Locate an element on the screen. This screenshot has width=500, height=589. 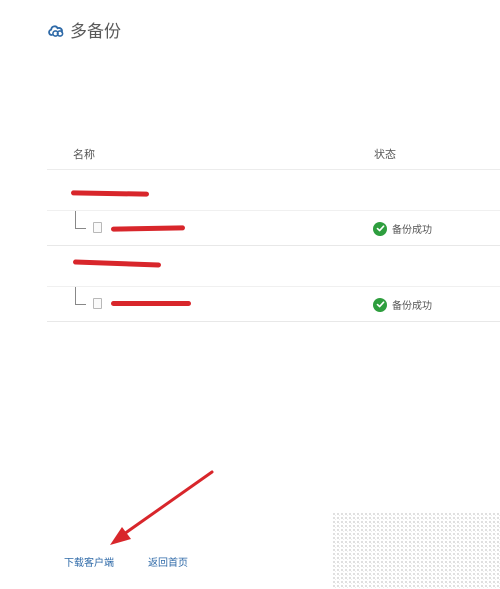
column-header-name: 名称 is located at coordinates (84, 154).